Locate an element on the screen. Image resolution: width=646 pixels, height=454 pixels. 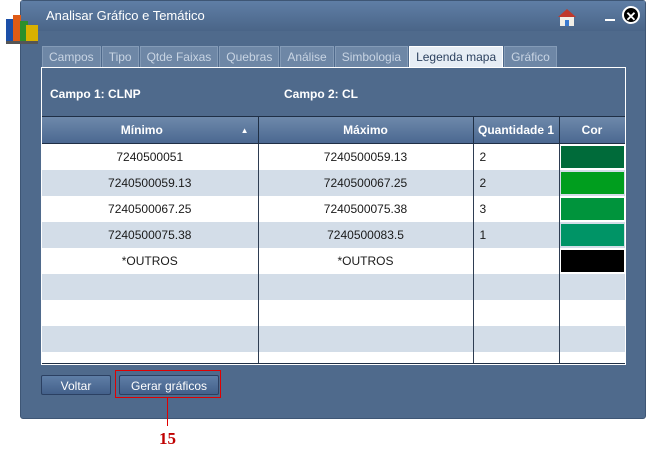
cell-maximo: 7240500059.13 is located at coordinates (366, 156).